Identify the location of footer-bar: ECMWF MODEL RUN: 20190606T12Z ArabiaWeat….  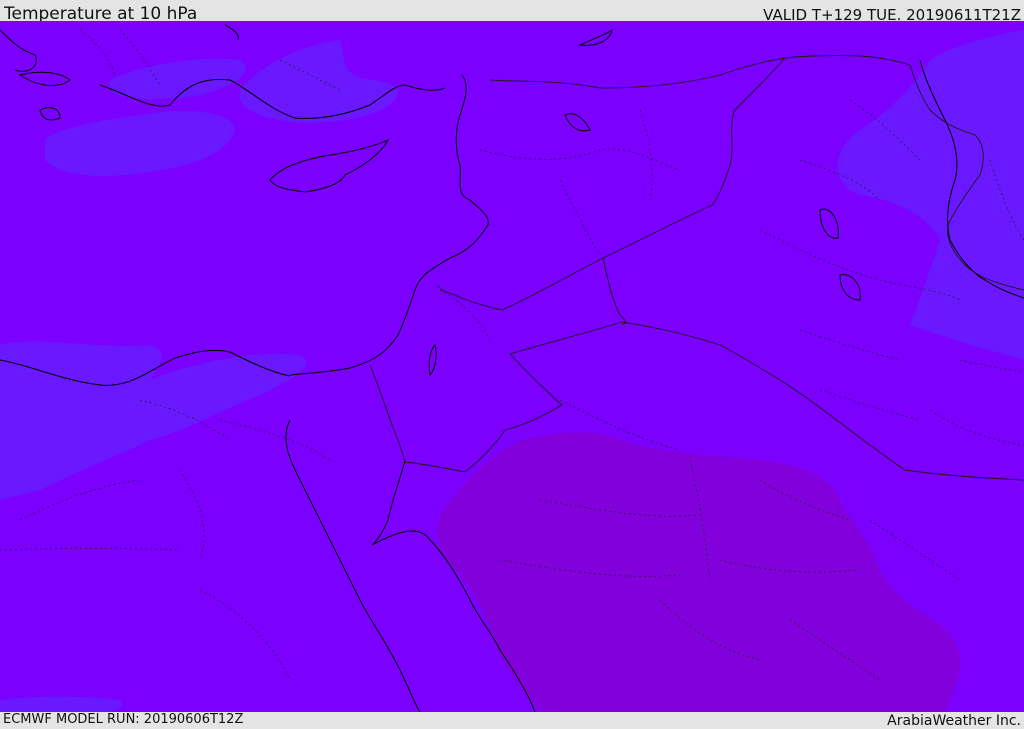
(512, 720).